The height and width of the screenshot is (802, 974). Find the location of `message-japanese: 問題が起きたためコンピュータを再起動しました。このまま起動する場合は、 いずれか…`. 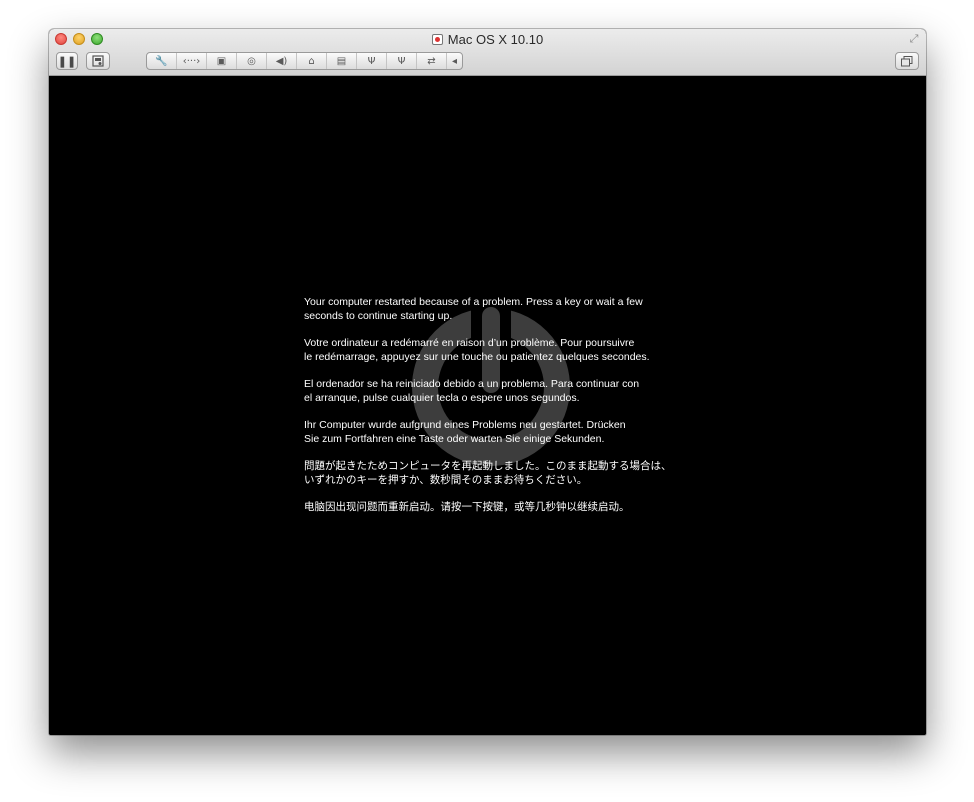

message-japanese: 問題が起きたためコンピュータを再起動しました。このまま起動する場合は、 いずれか… is located at coordinates (504, 473).